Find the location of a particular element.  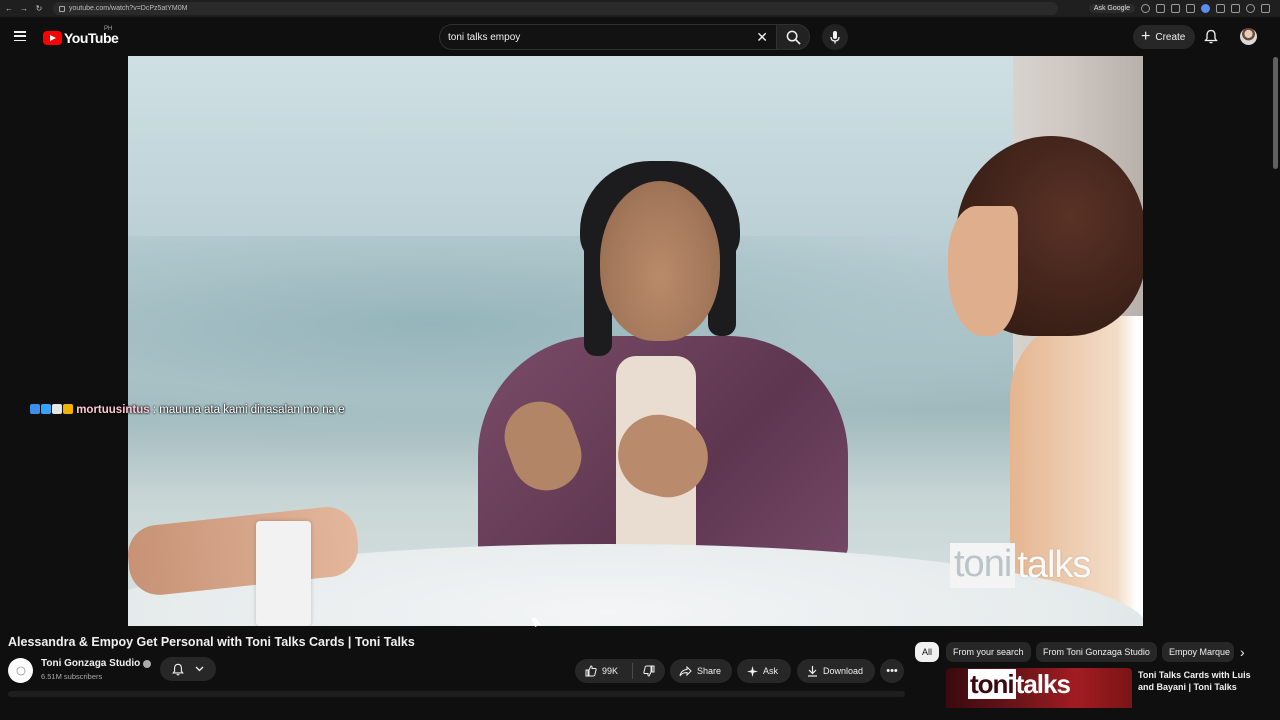

like-button: 99K is located at coordinates (604, 671).